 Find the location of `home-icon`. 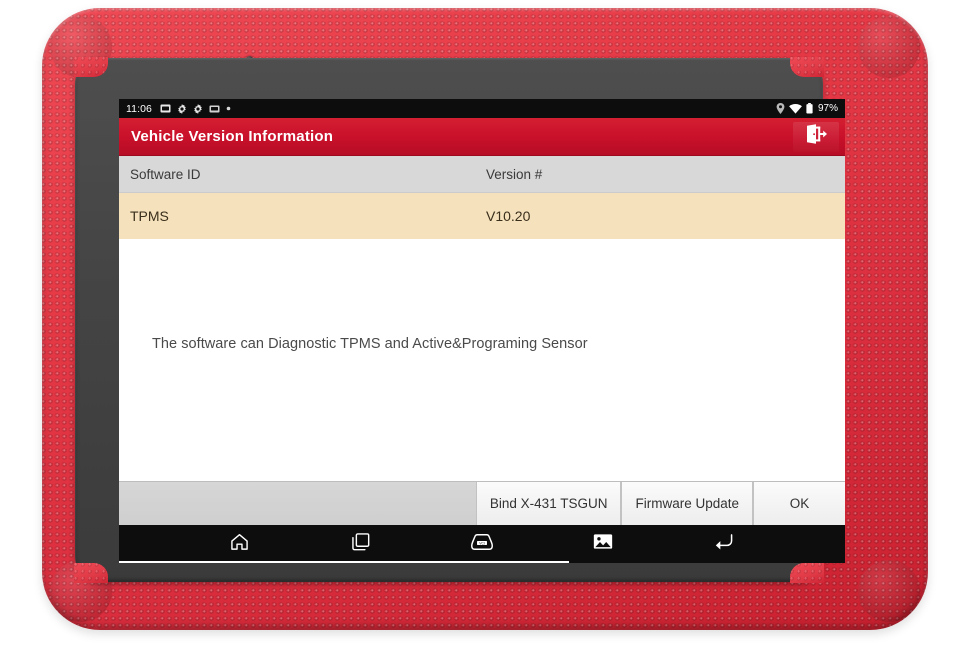

home-icon is located at coordinates (239, 544).